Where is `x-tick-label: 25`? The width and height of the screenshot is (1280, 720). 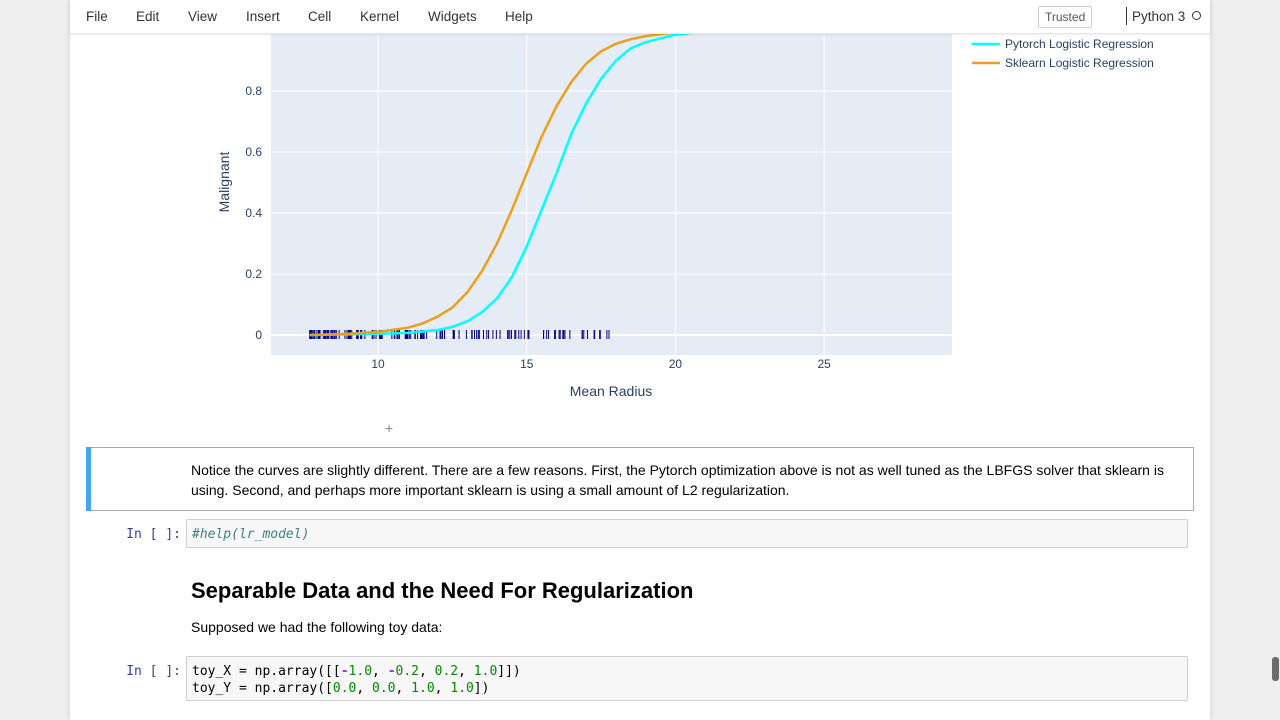
x-tick-label: 25 is located at coordinates (824, 364).